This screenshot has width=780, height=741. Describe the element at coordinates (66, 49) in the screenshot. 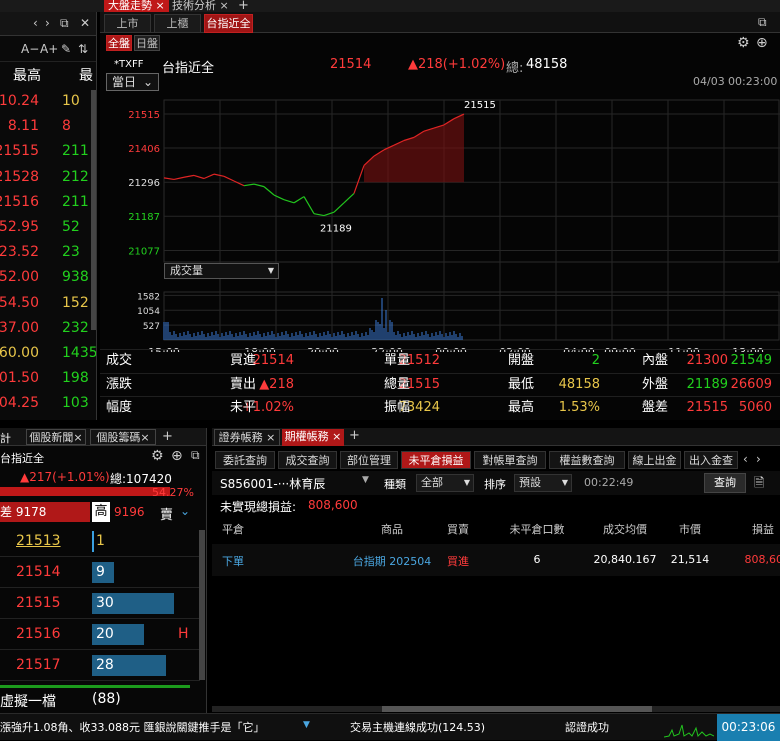

I see `edit-icon: ✎` at that location.